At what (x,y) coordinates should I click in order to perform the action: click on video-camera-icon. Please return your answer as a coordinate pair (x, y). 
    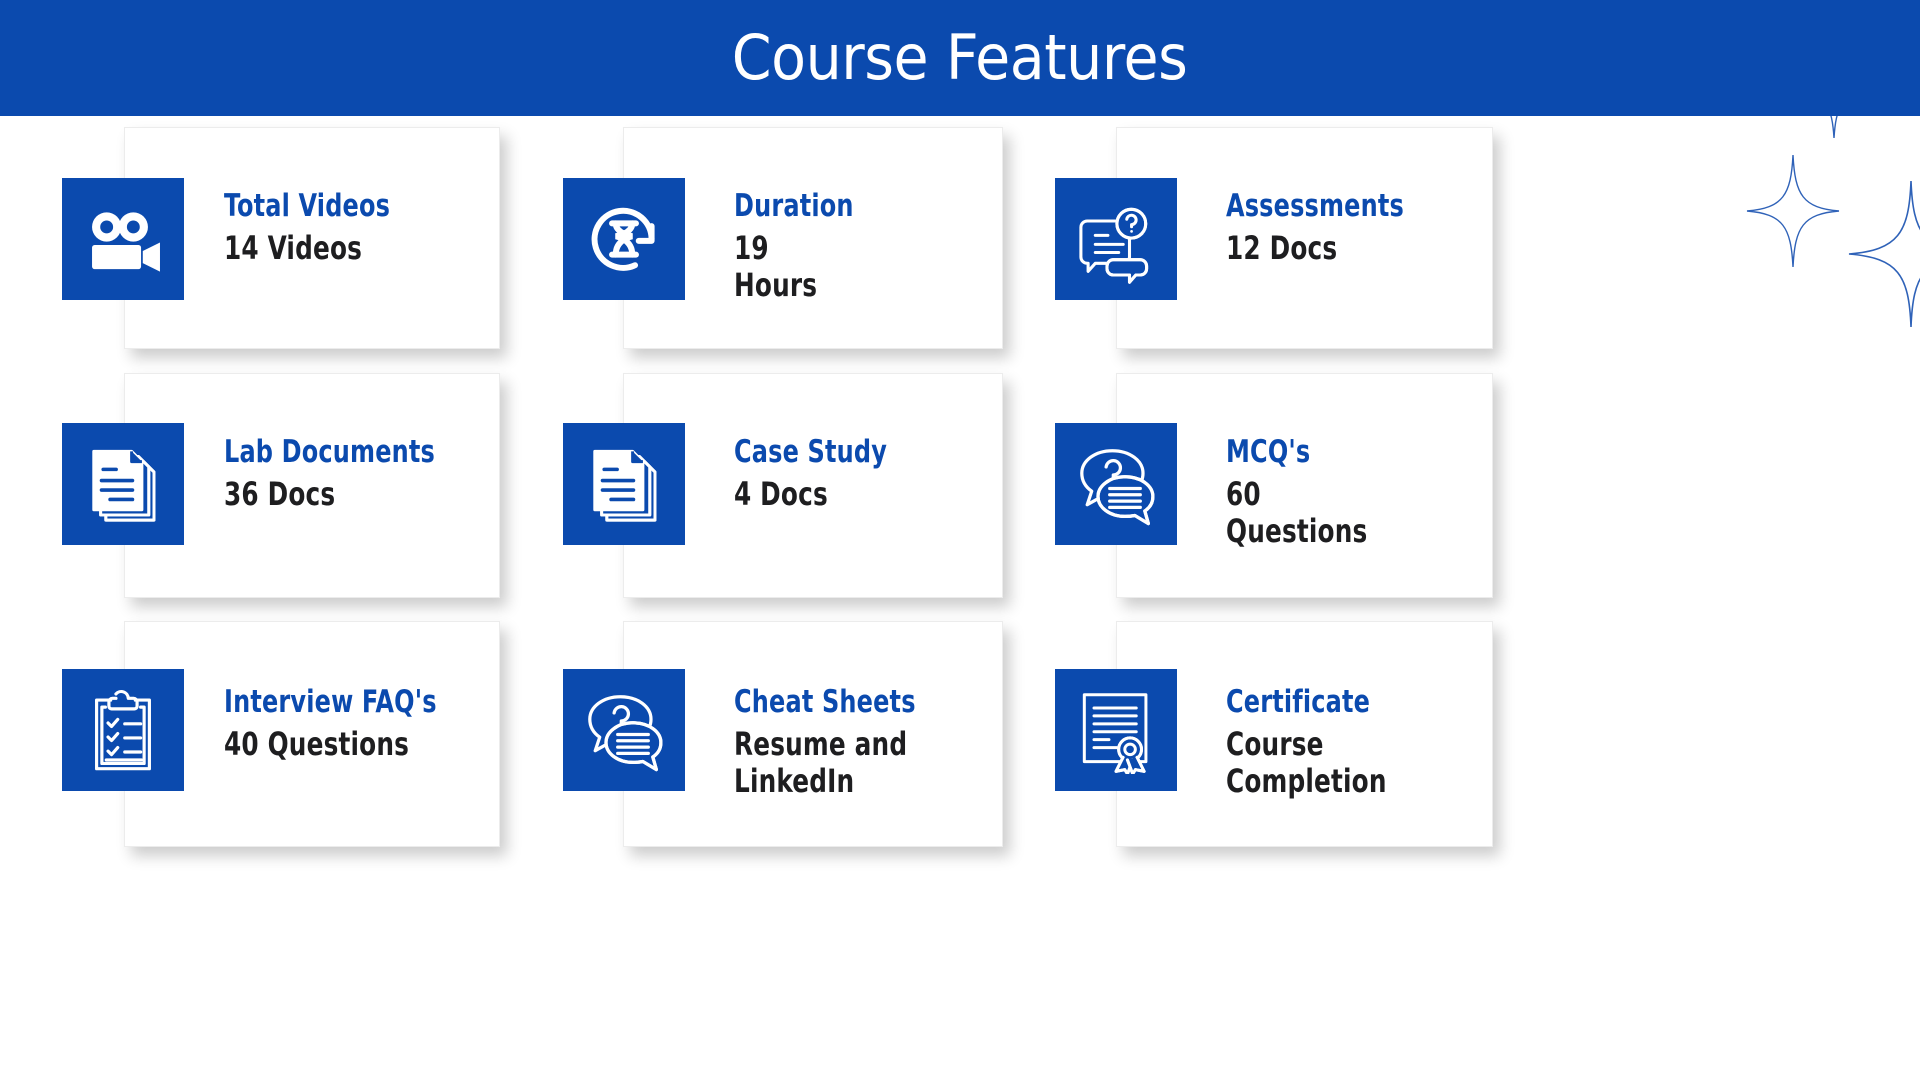
    Looking at the image, I should click on (123, 239).